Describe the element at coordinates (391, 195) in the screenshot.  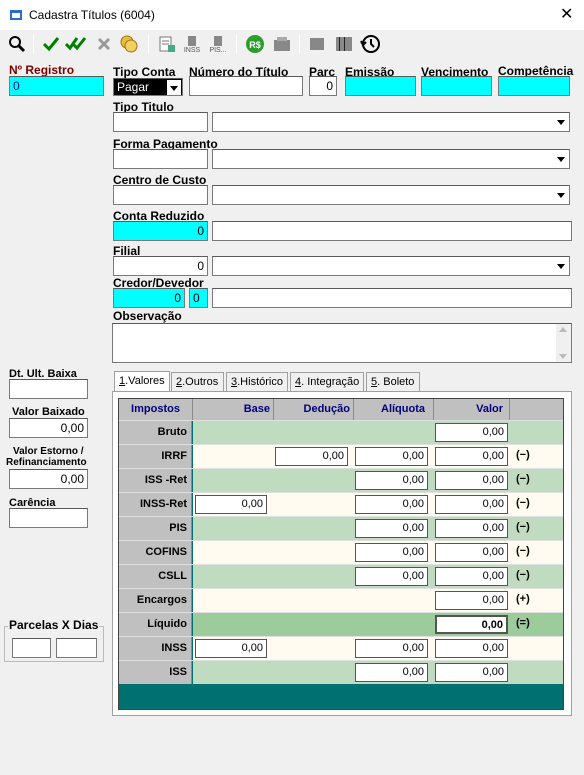
I see `centro-custo-select` at that location.